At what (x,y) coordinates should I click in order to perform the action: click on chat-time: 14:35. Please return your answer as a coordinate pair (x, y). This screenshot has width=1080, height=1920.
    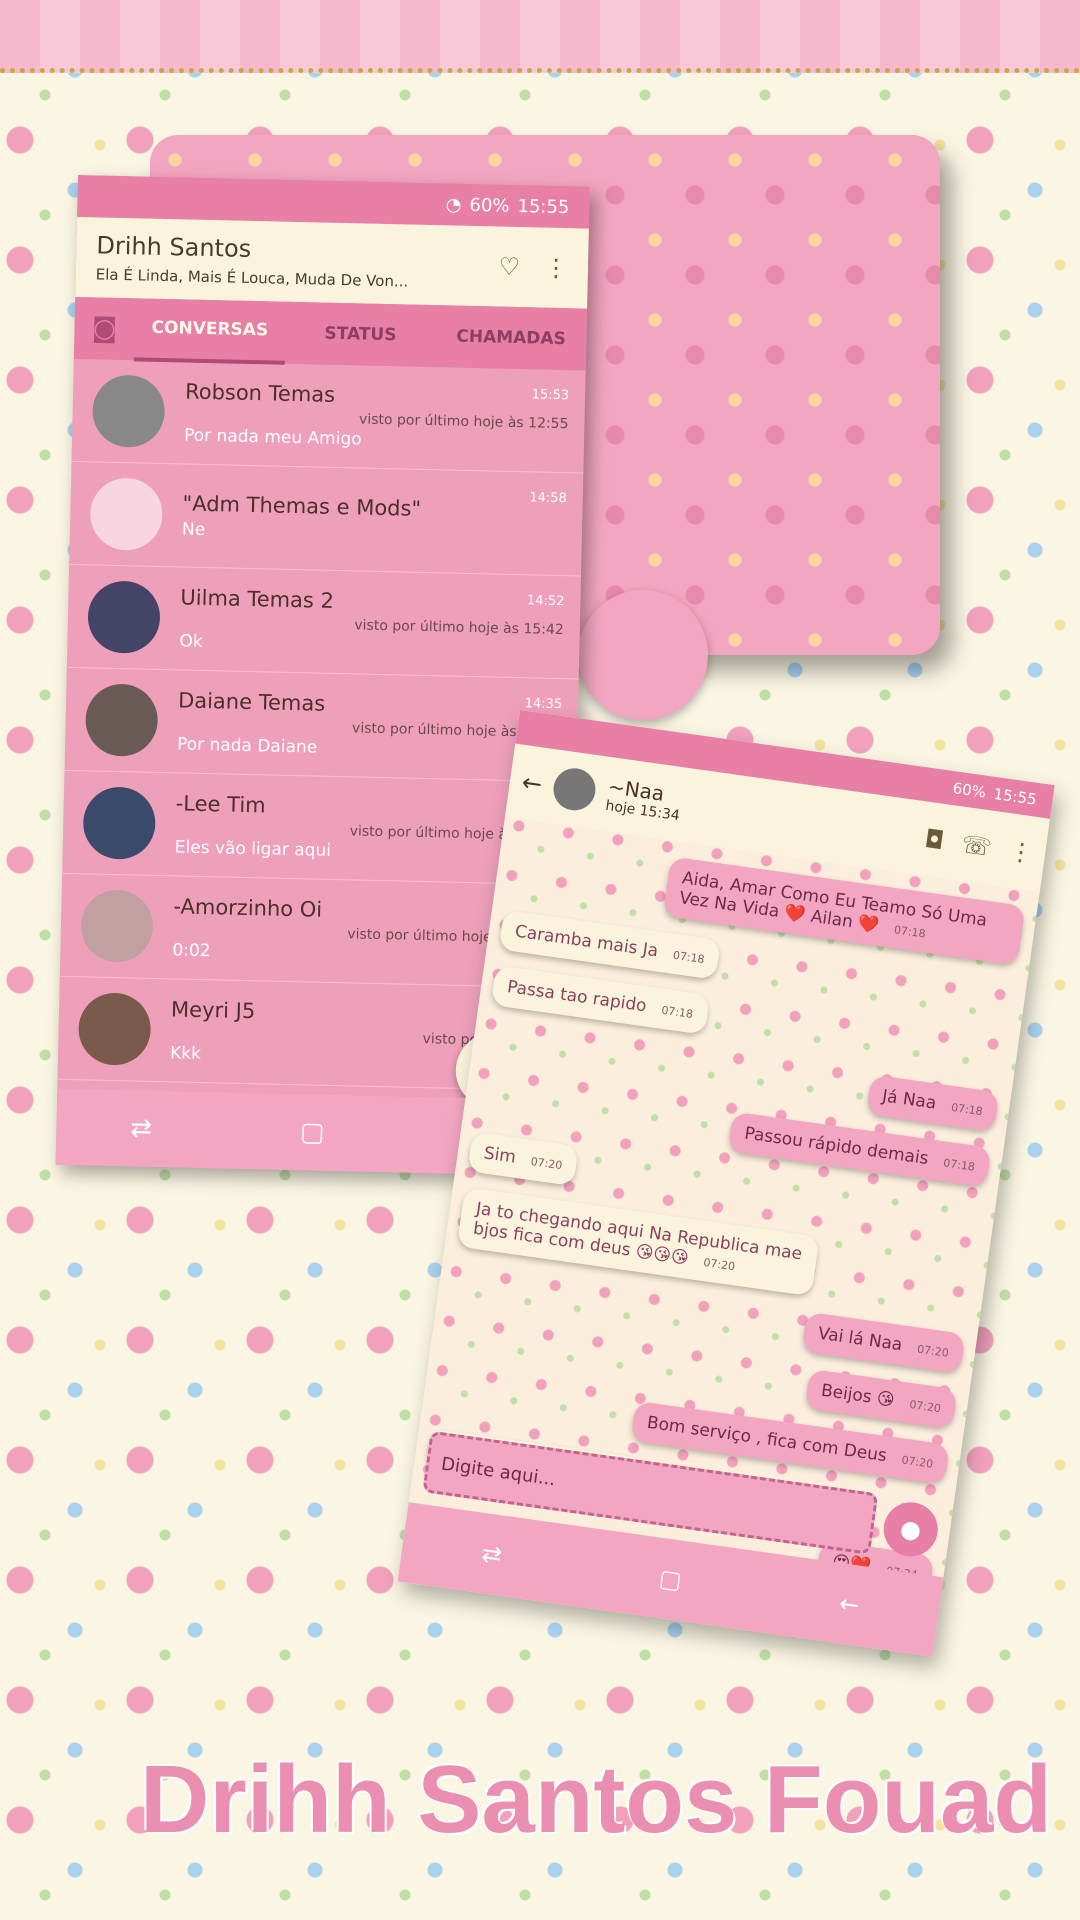
    Looking at the image, I should click on (543, 704).